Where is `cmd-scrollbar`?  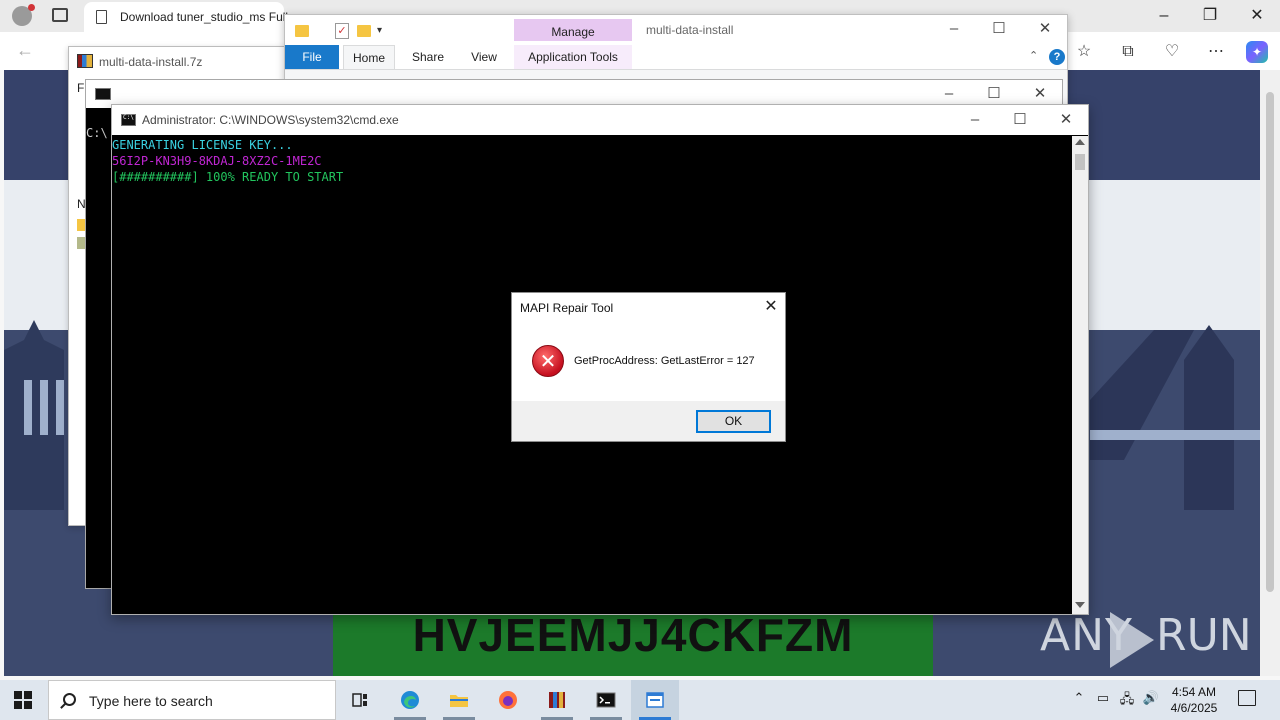 cmd-scrollbar is located at coordinates (1080, 375).